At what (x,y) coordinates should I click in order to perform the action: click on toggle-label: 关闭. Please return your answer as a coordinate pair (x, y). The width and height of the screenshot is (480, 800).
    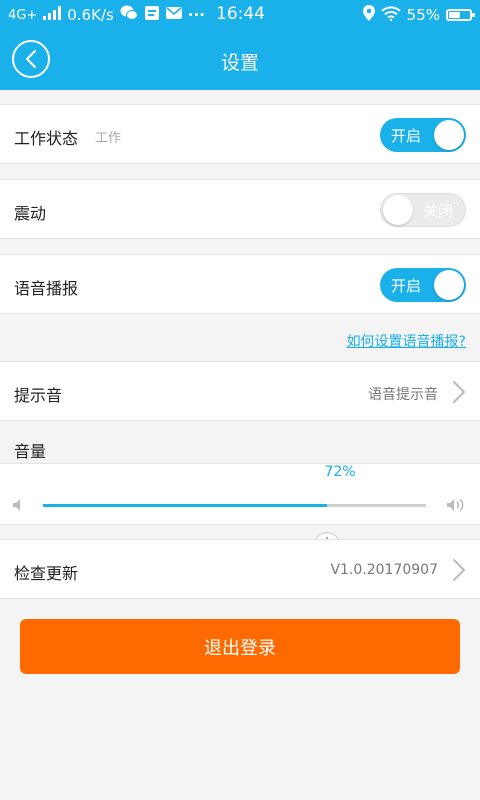
    Looking at the image, I should click on (437, 211).